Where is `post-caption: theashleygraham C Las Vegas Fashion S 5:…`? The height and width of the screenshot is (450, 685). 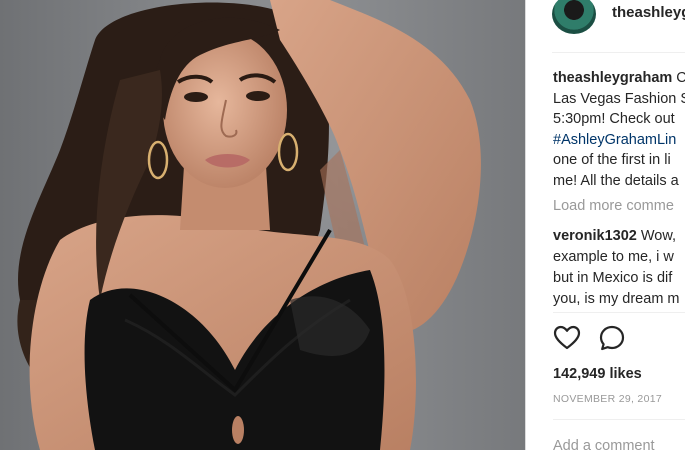
post-caption: theashleygraham C Las Vegas Fashion S 5:… is located at coordinates (619, 129).